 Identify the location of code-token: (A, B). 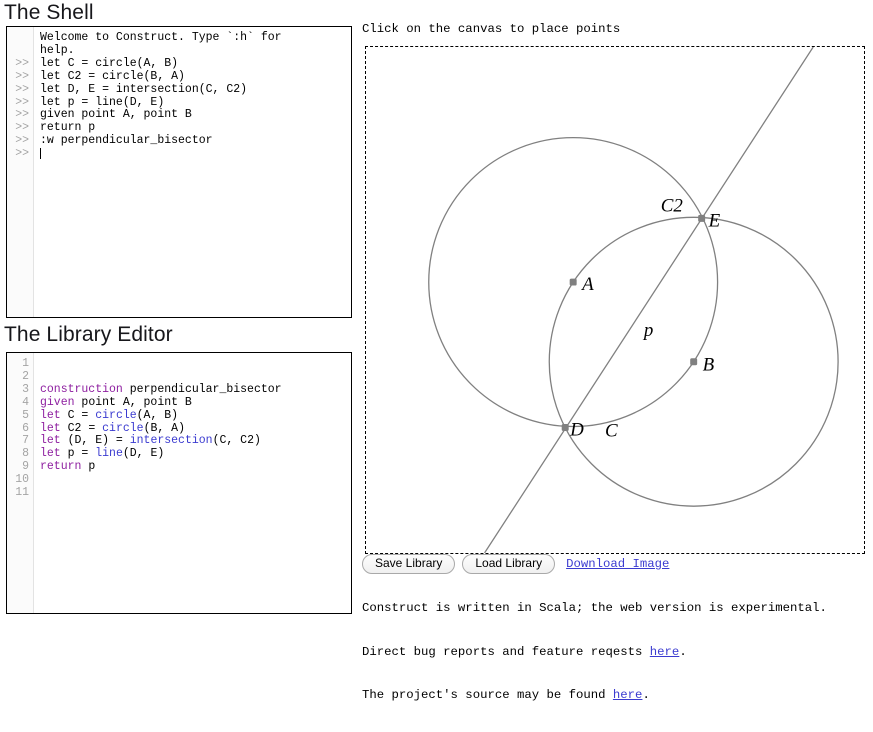
(157, 415).